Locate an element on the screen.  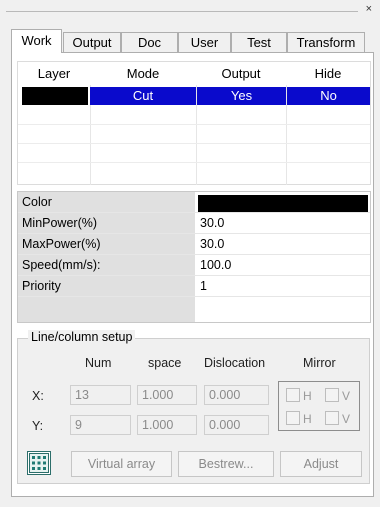
tab-transform: Transform is located at coordinates (326, 42).